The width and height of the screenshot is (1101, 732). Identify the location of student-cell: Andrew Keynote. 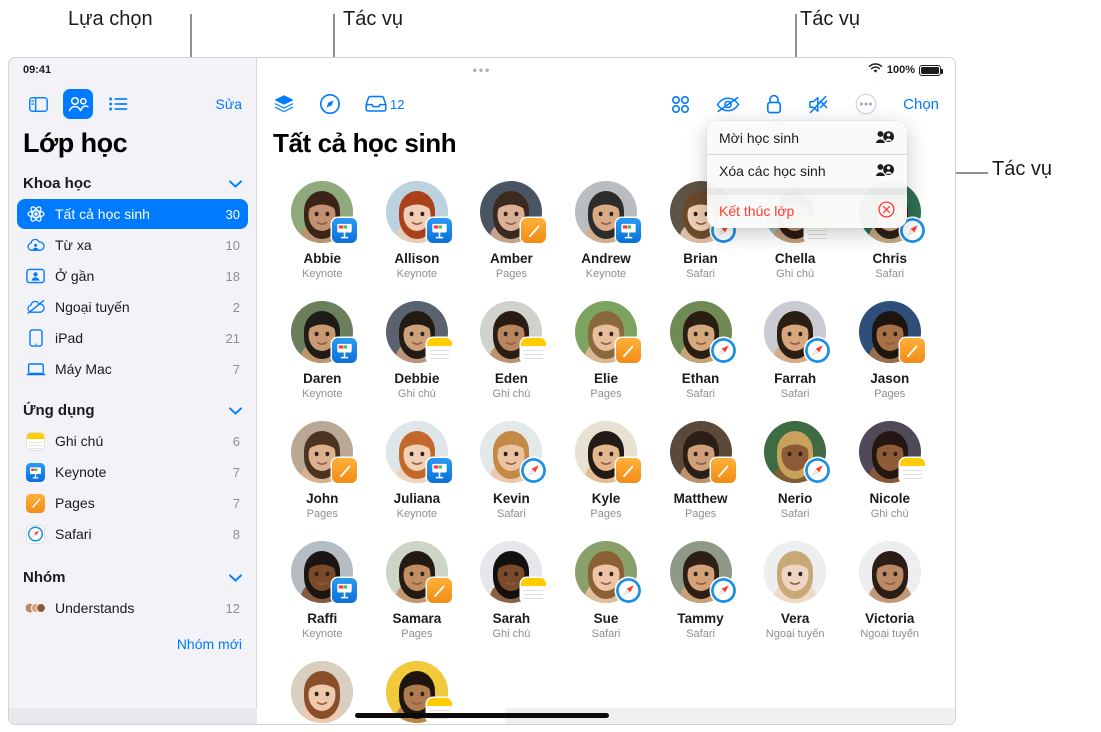
(606, 235).